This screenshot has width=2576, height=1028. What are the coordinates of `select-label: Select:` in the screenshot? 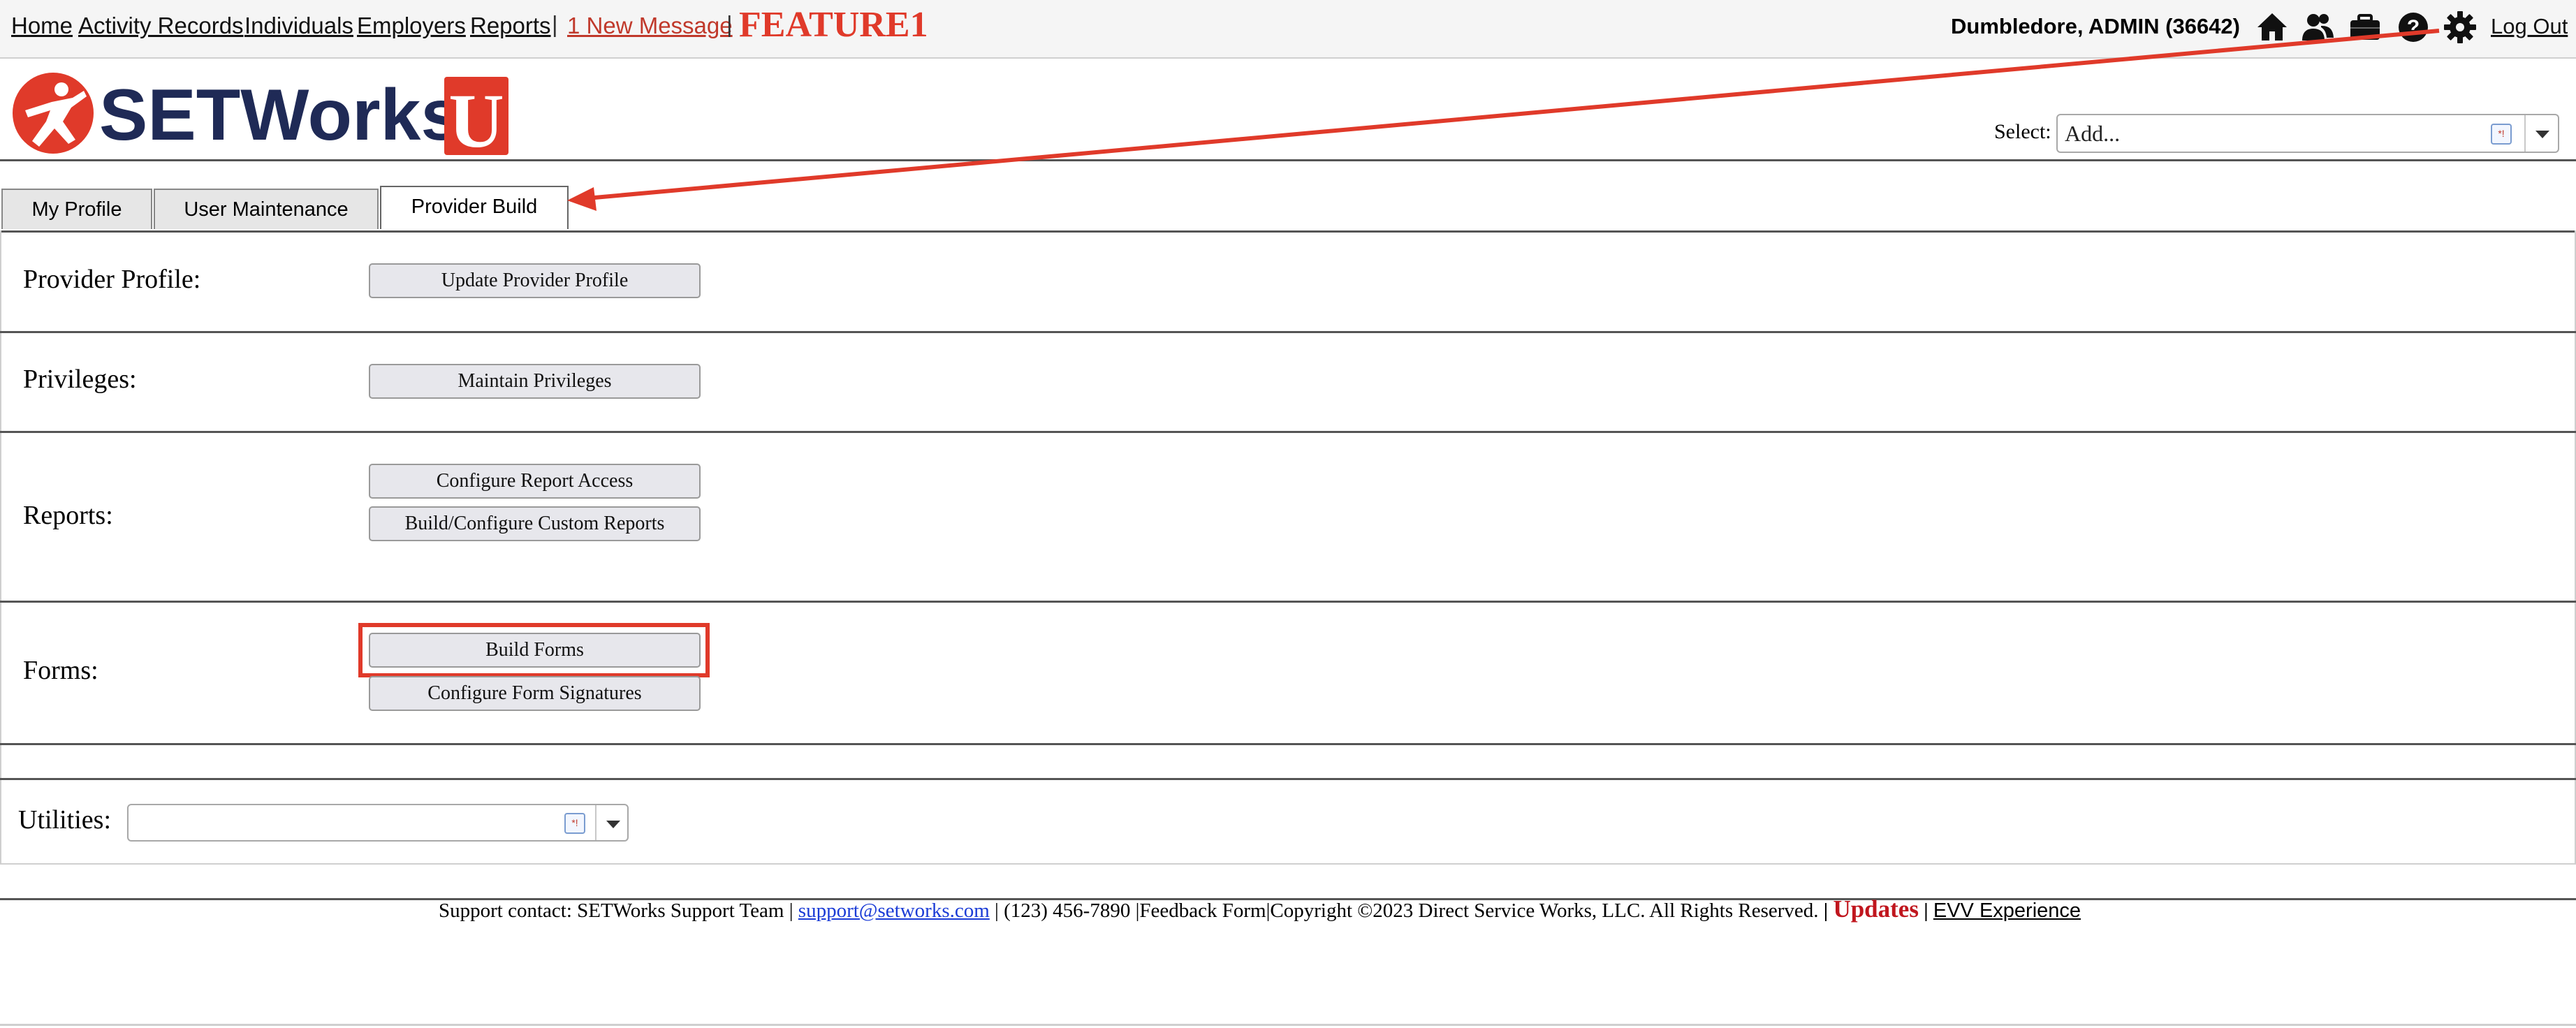 It's located at (2022, 132).